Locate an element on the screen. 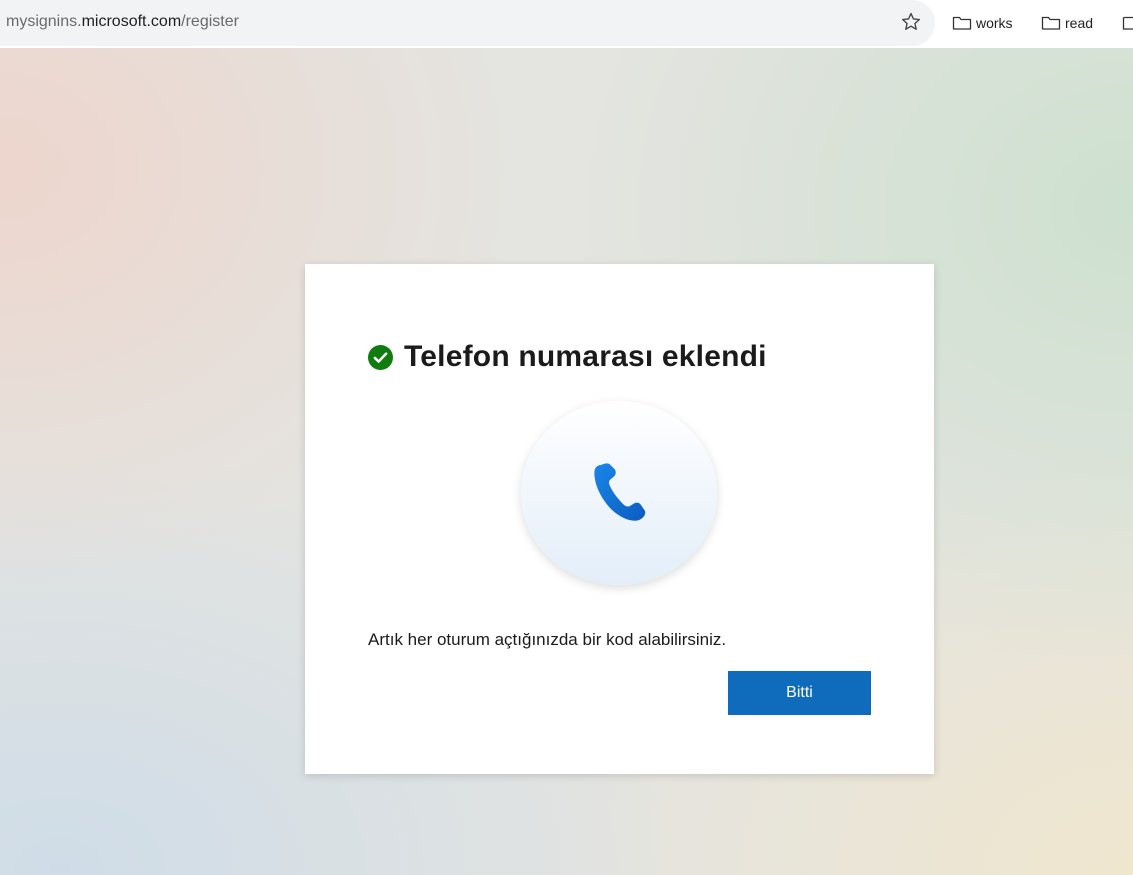  bookmark-label: read is located at coordinates (1079, 23).